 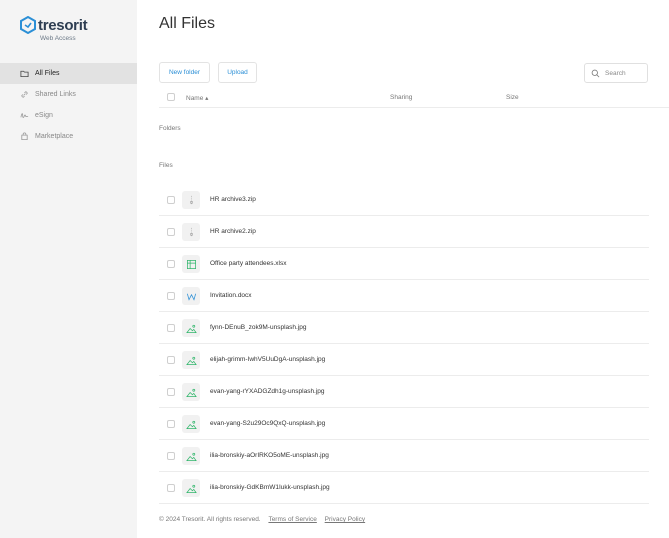 I want to click on file-name: Invitation.docx, so click(x=231, y=295).